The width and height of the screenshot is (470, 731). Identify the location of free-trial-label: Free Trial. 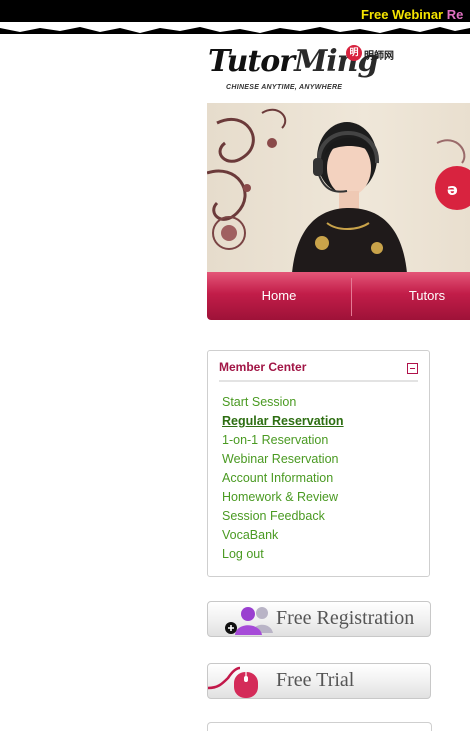
(315, 680).